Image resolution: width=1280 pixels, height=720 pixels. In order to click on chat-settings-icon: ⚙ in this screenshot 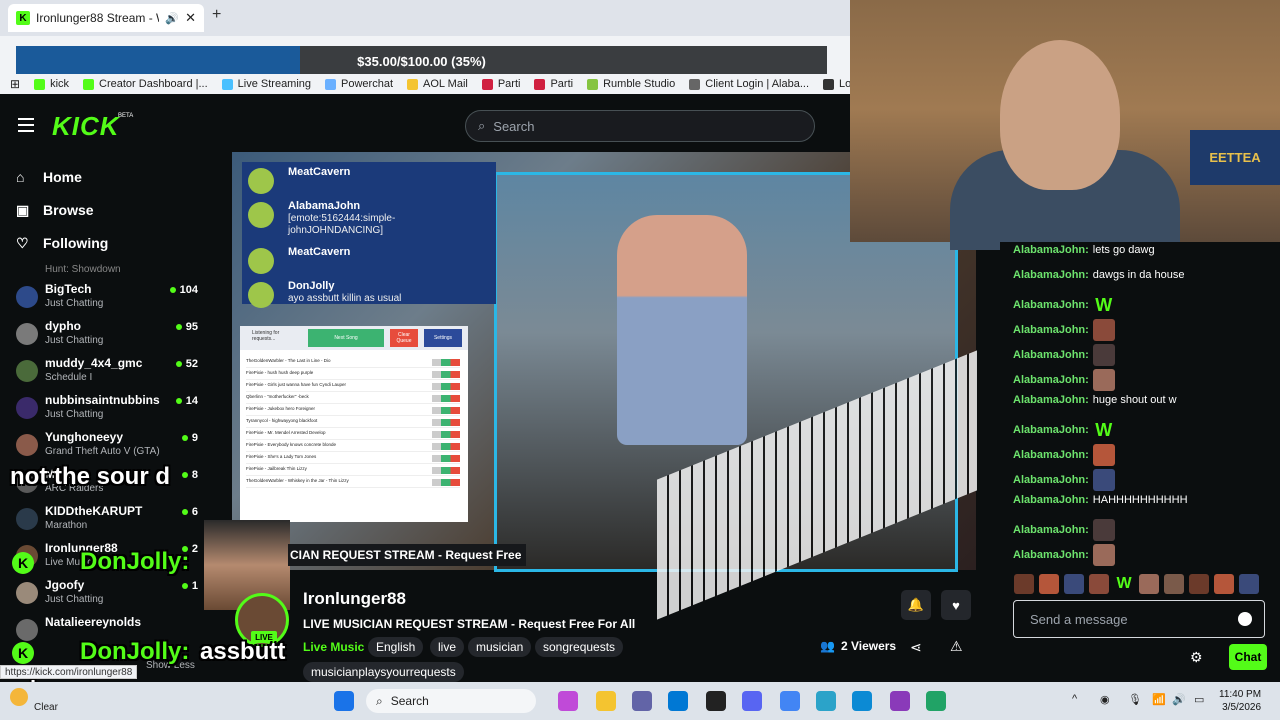, I will do `click(1196, 657)`.